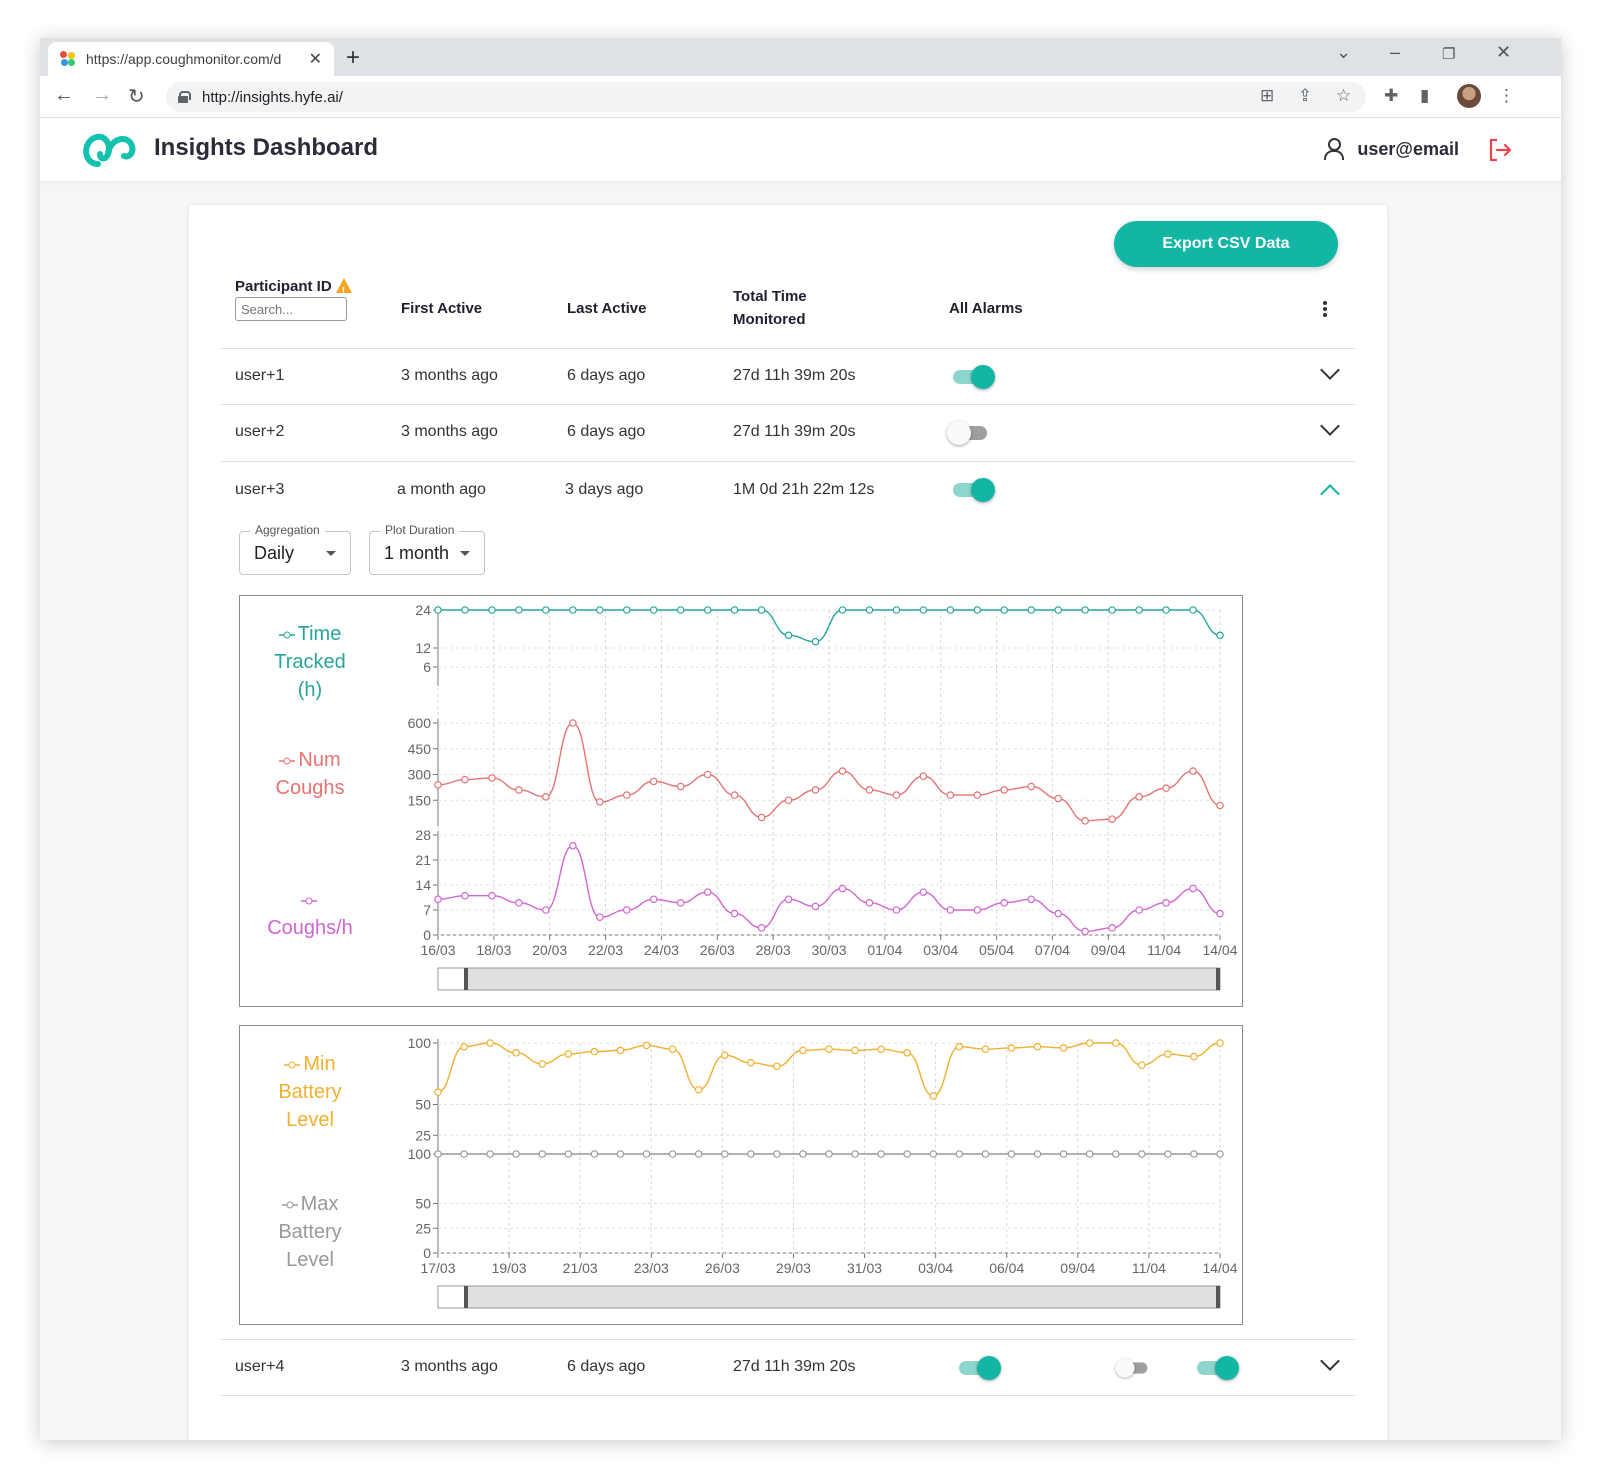 The image size is (1600, 1479). I want to click on x-tick-label: 11/04, so click(1164, 950).